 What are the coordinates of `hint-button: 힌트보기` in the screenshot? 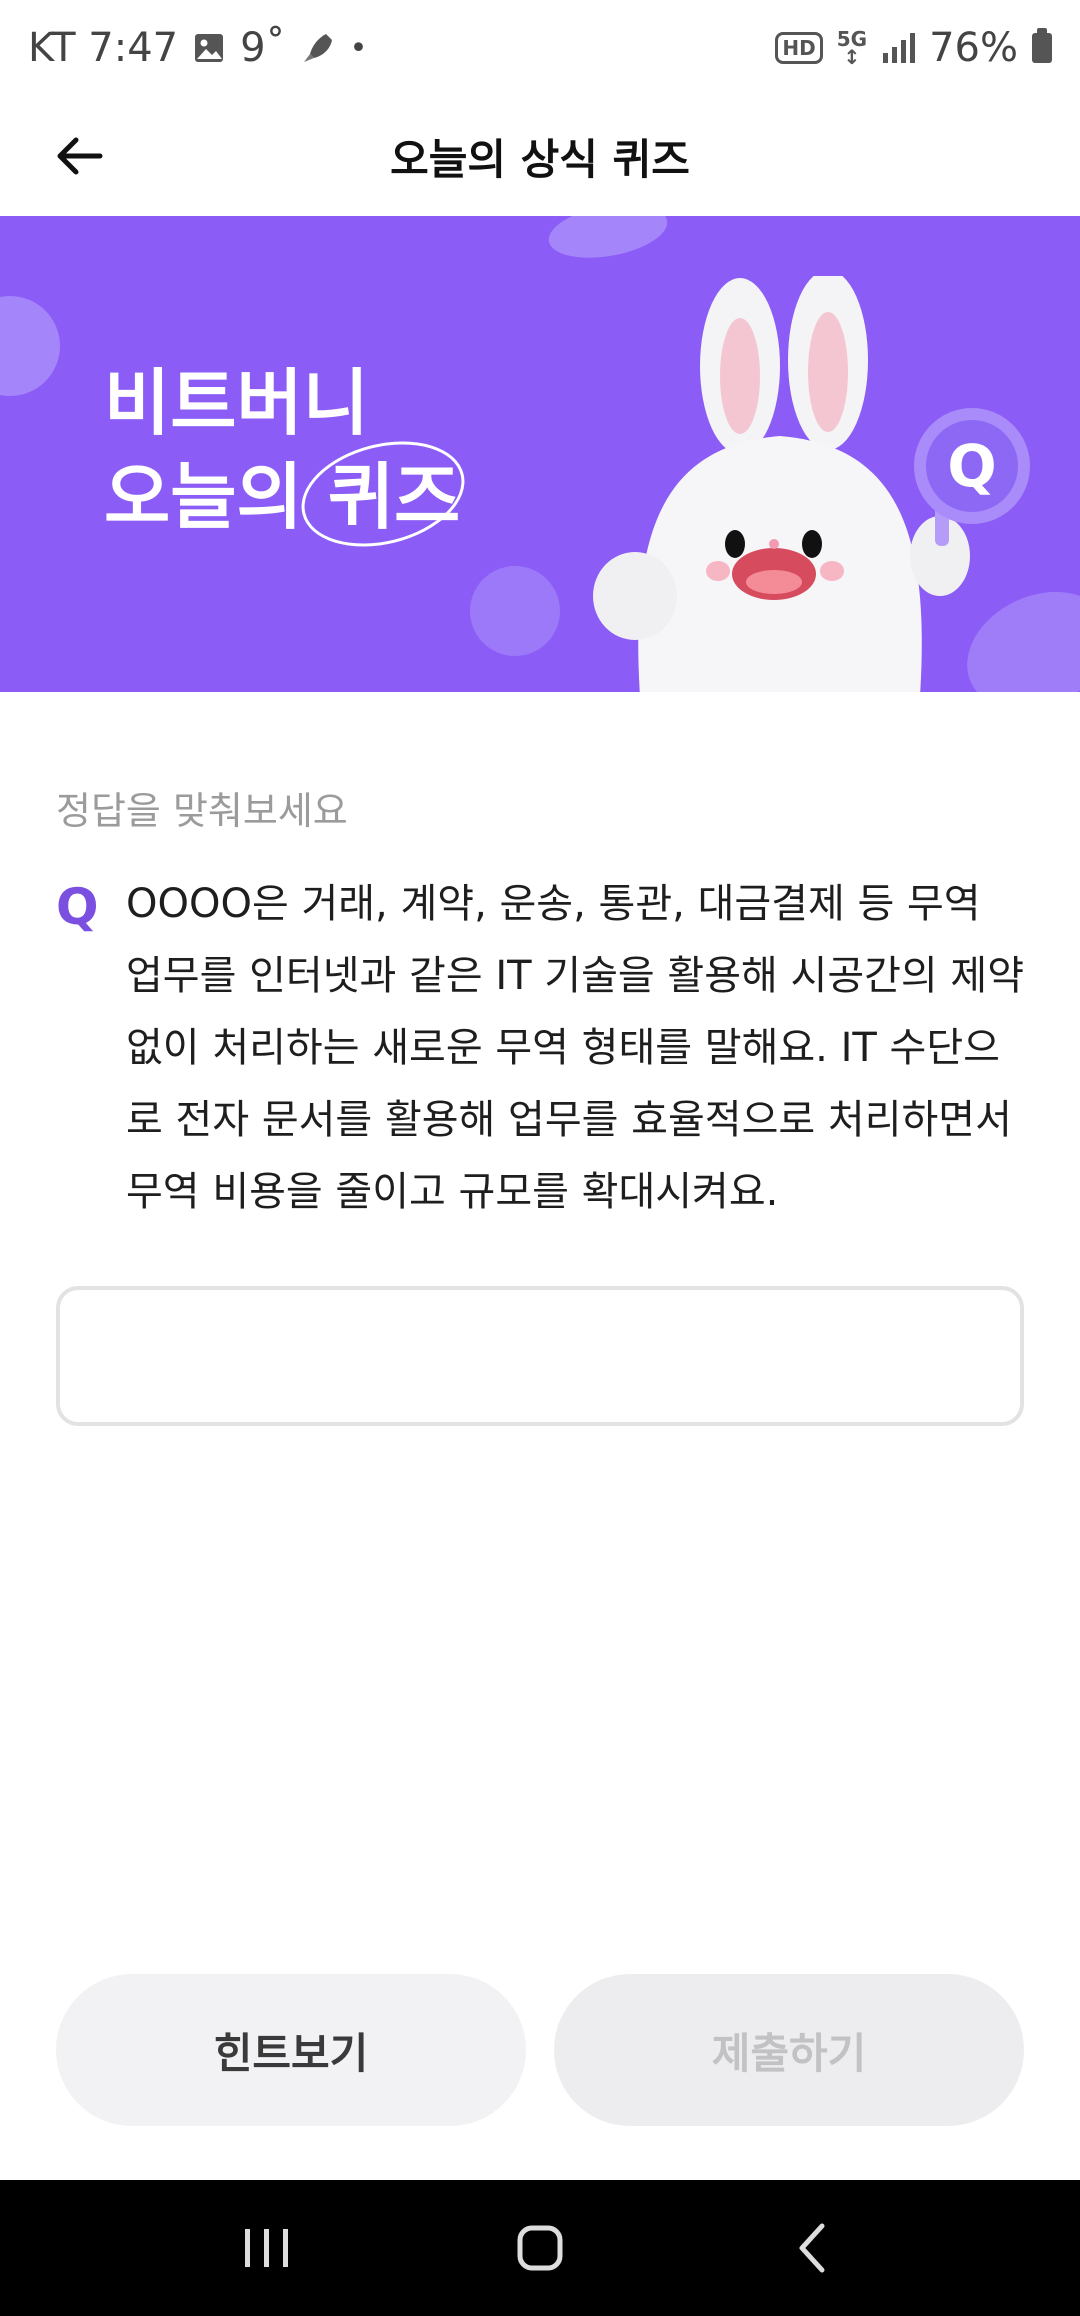 It's located at (291, 2050).